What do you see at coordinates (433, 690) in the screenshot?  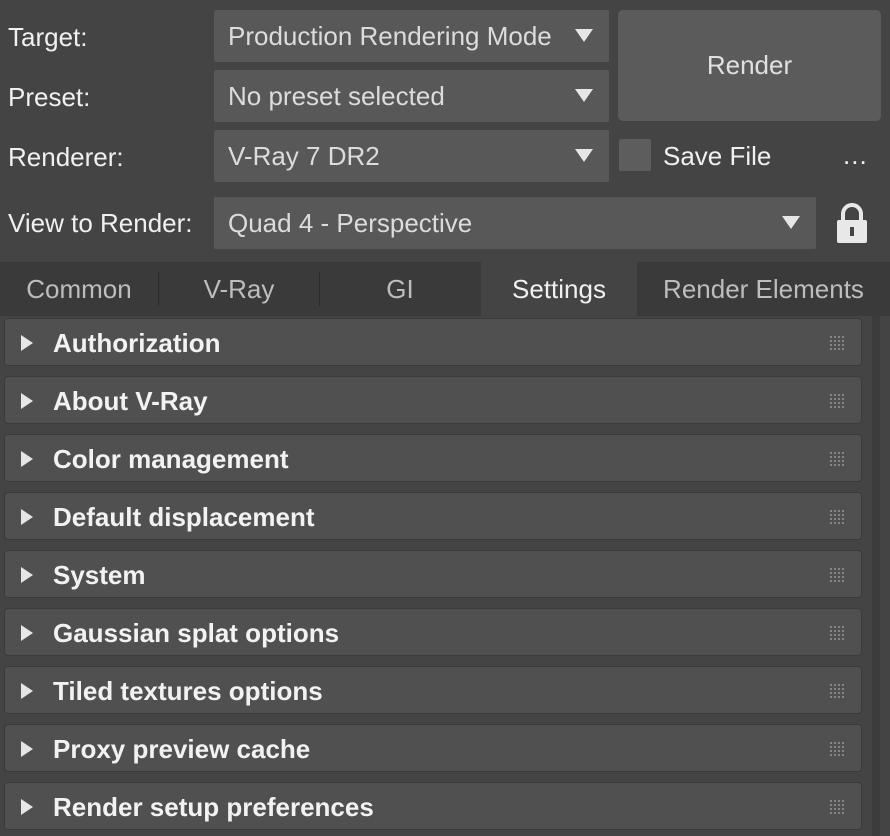 I see `rollout-tiled-textures-options: Tiled textures options` at bounding box center [433, 690].